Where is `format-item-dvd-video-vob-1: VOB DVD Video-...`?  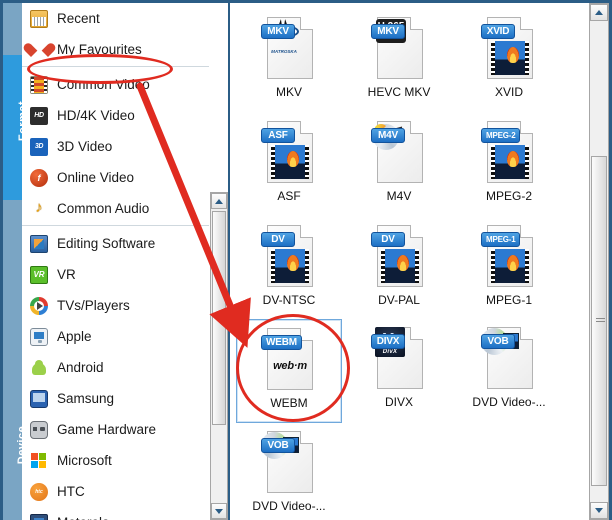
format-item-dvd-video-vob-1: VOB DVD Video-... is located at coordinates (509, 371).